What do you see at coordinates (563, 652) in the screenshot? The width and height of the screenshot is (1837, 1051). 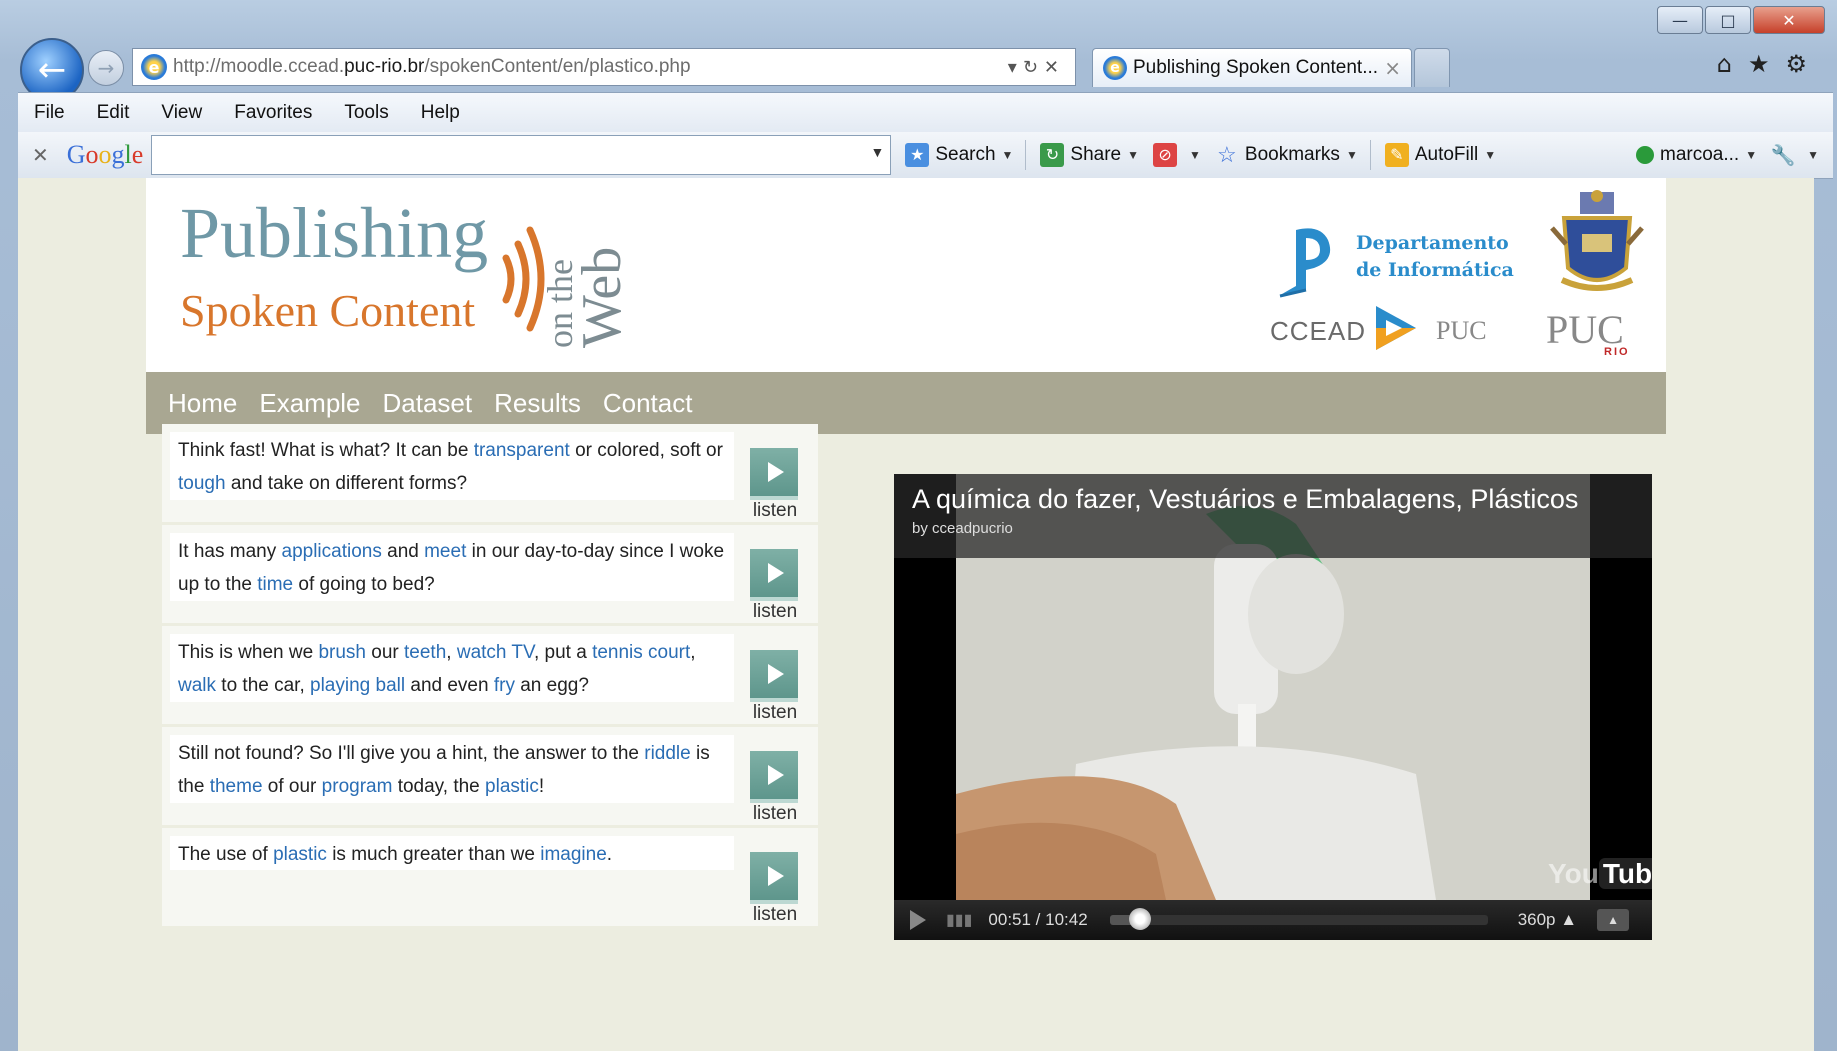 I see `sentence-fragment: , put a` at bounding box center [563, 652].